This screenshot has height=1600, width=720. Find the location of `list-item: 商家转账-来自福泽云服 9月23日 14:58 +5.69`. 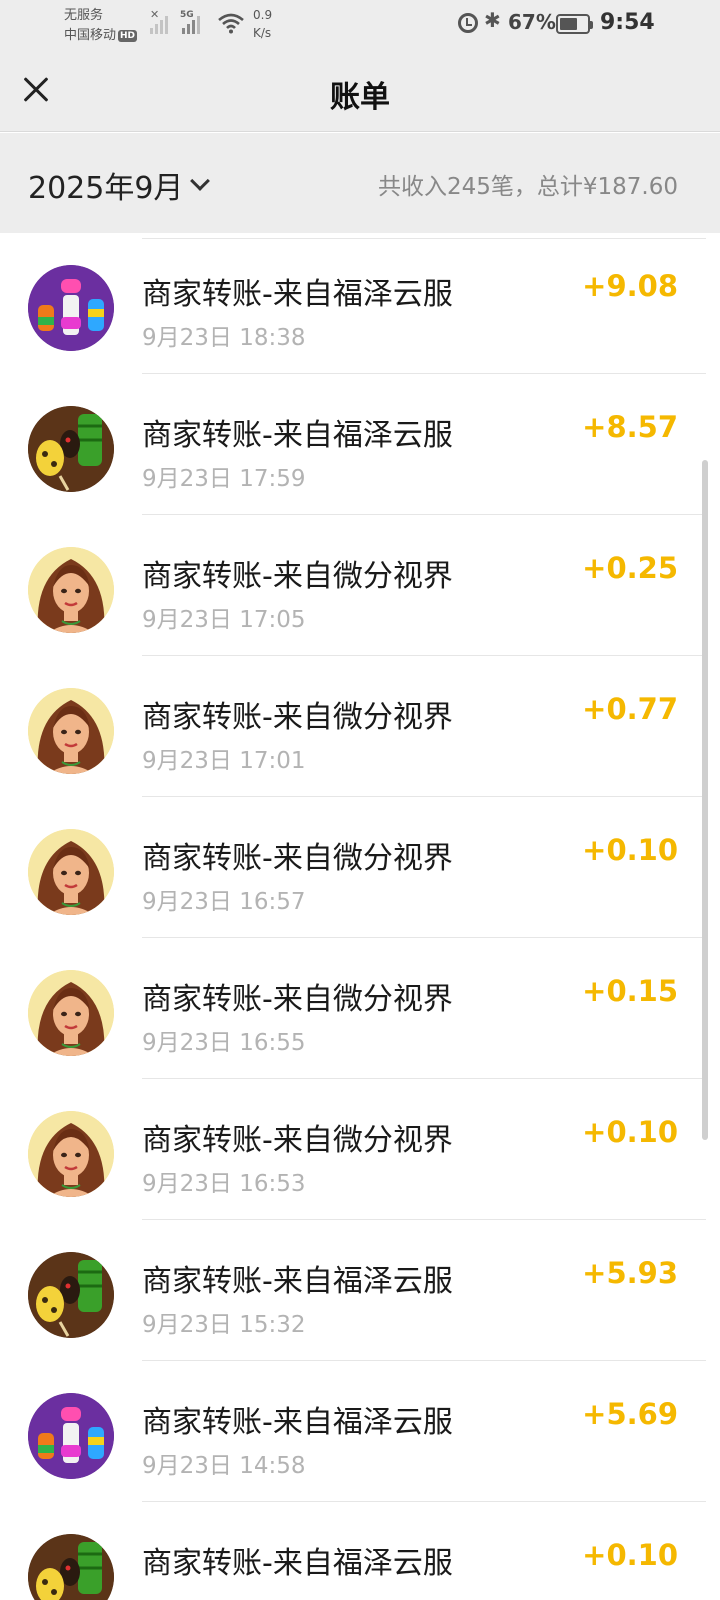

list-item: 商家转账-来自福泽云服 9月23日 14:58 +5.69 is located at coordinates (360, 1431).